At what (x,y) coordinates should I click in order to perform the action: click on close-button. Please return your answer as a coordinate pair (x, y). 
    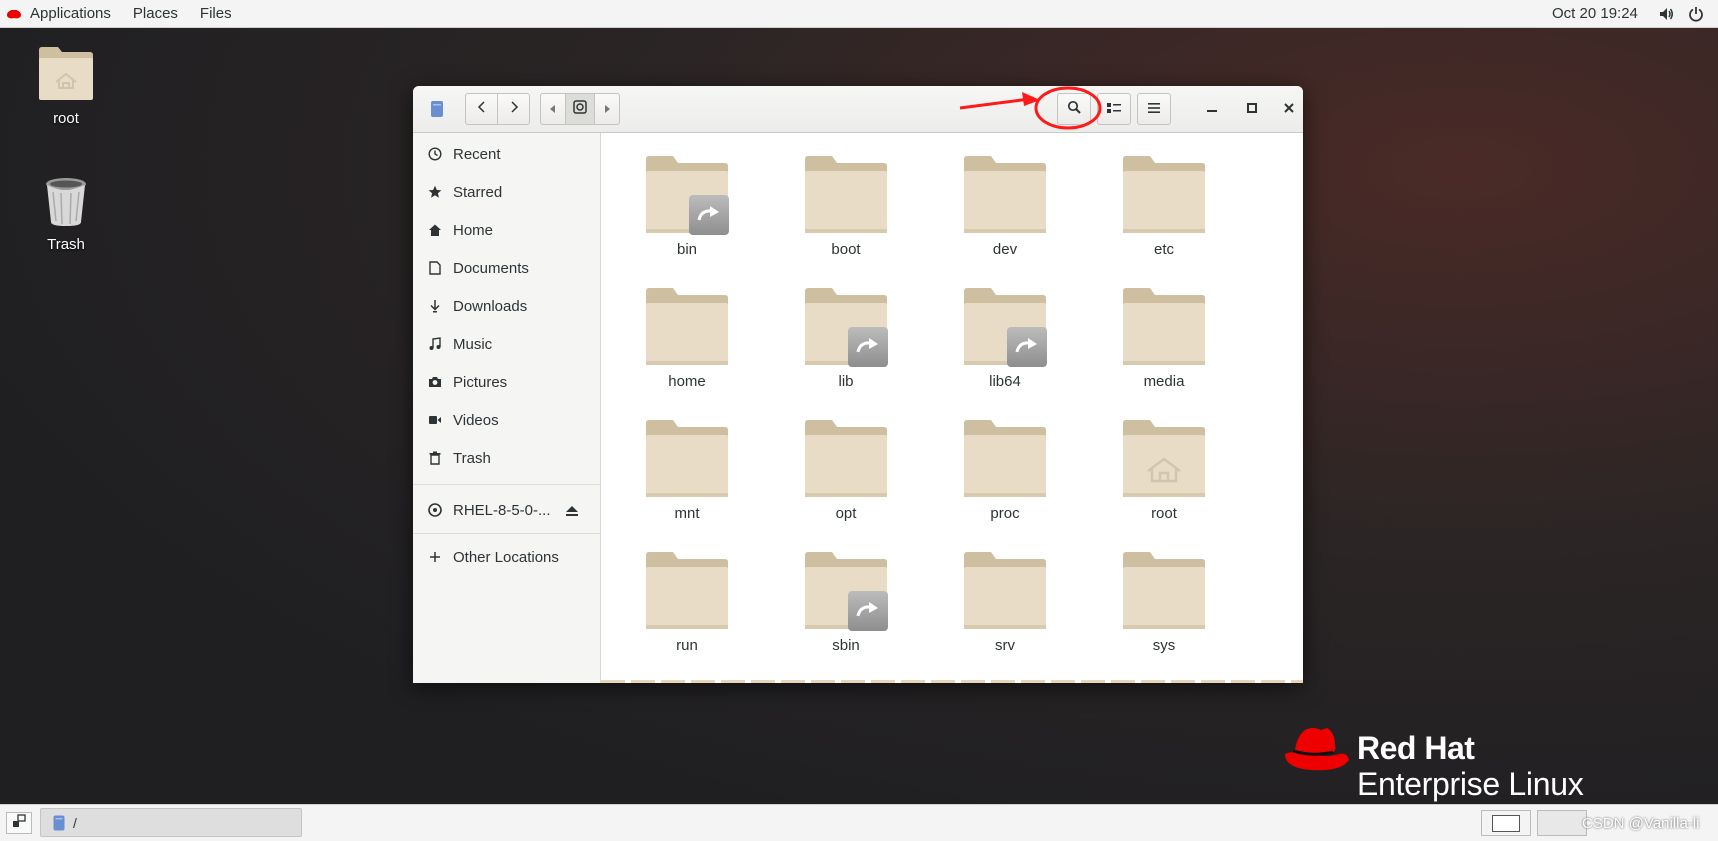
    Looking at the image, I should click on (1289, 109).